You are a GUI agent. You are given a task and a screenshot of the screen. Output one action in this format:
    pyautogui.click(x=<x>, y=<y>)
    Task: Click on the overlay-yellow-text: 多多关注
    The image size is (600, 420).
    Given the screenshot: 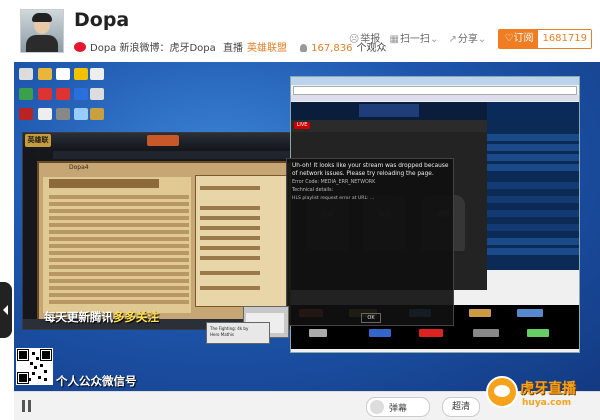 What is the action you would take?
    pyautogui.click(x=136, y=317)
    